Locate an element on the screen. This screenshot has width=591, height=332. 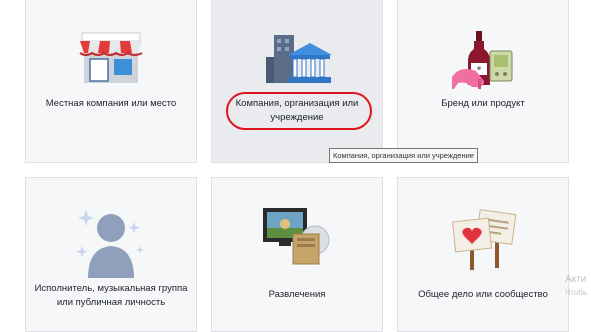
storefront-icon is located at coordinates (111, 60).